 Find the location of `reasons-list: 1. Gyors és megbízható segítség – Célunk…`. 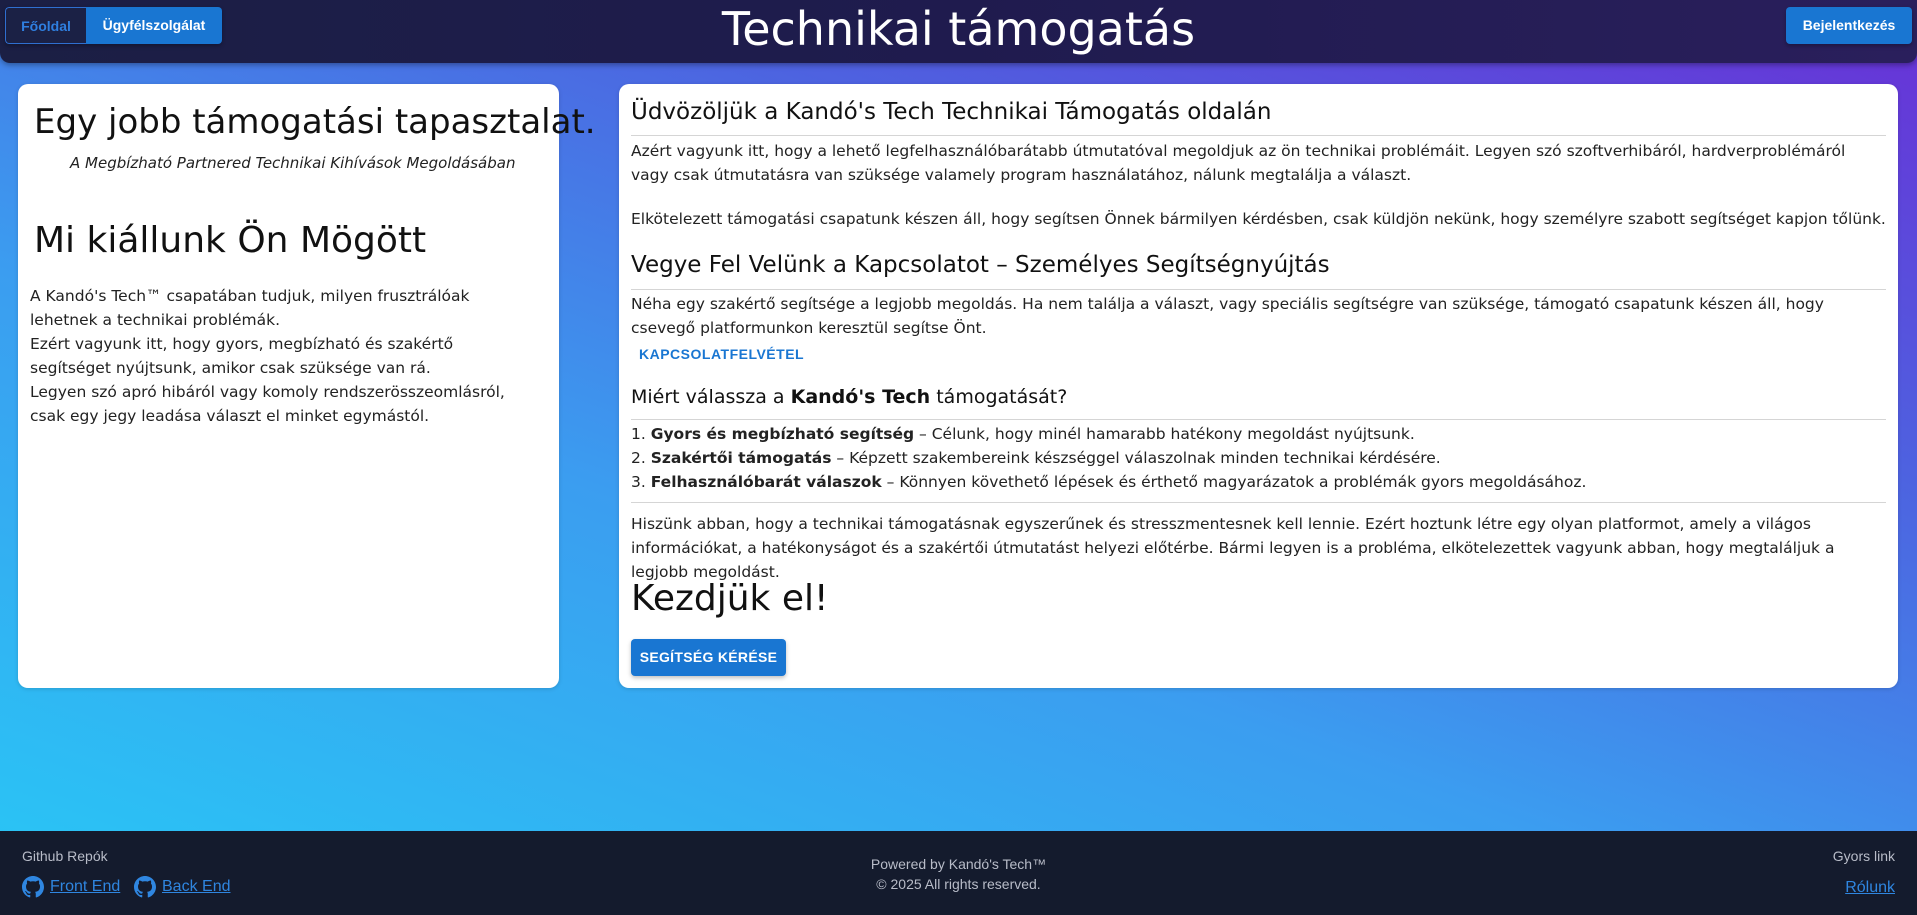

reasons-list: 1. Gyors és megbízható segítség – Célunk… is located at coordinates (1108, 458).